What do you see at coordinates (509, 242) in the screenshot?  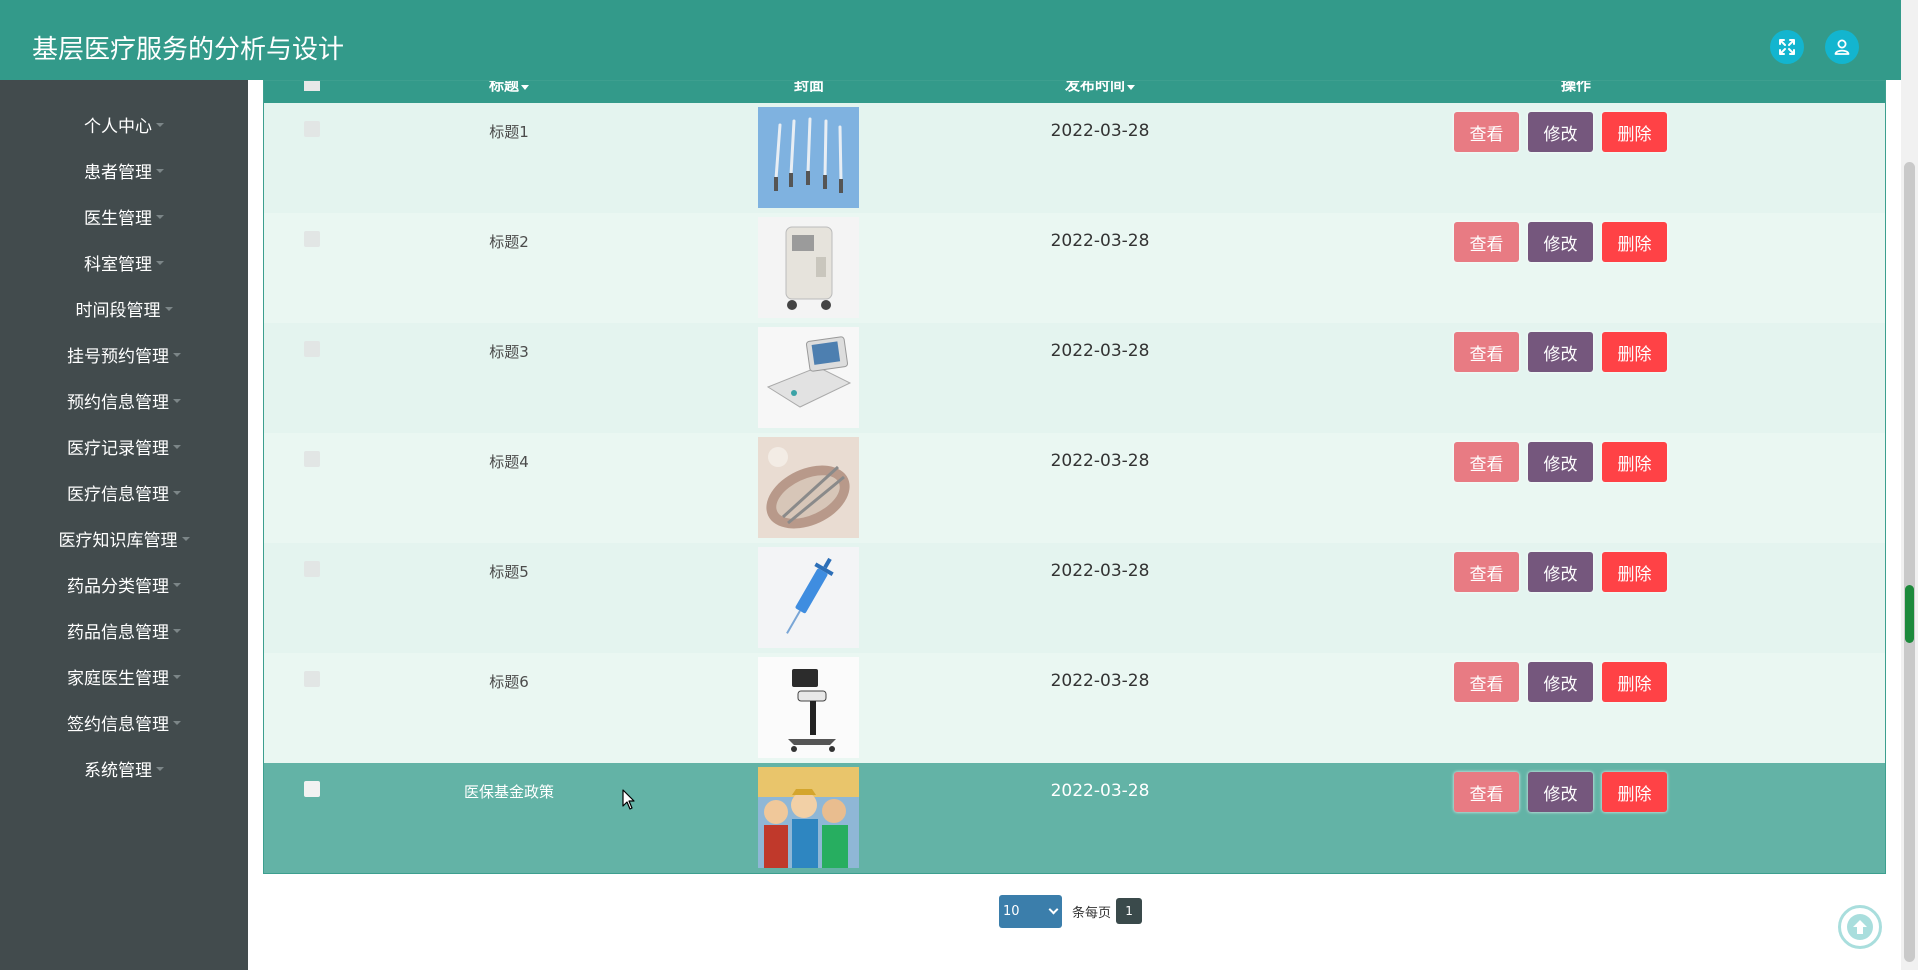 I see `row-title: 标题2` at bounding box center [509, 242].